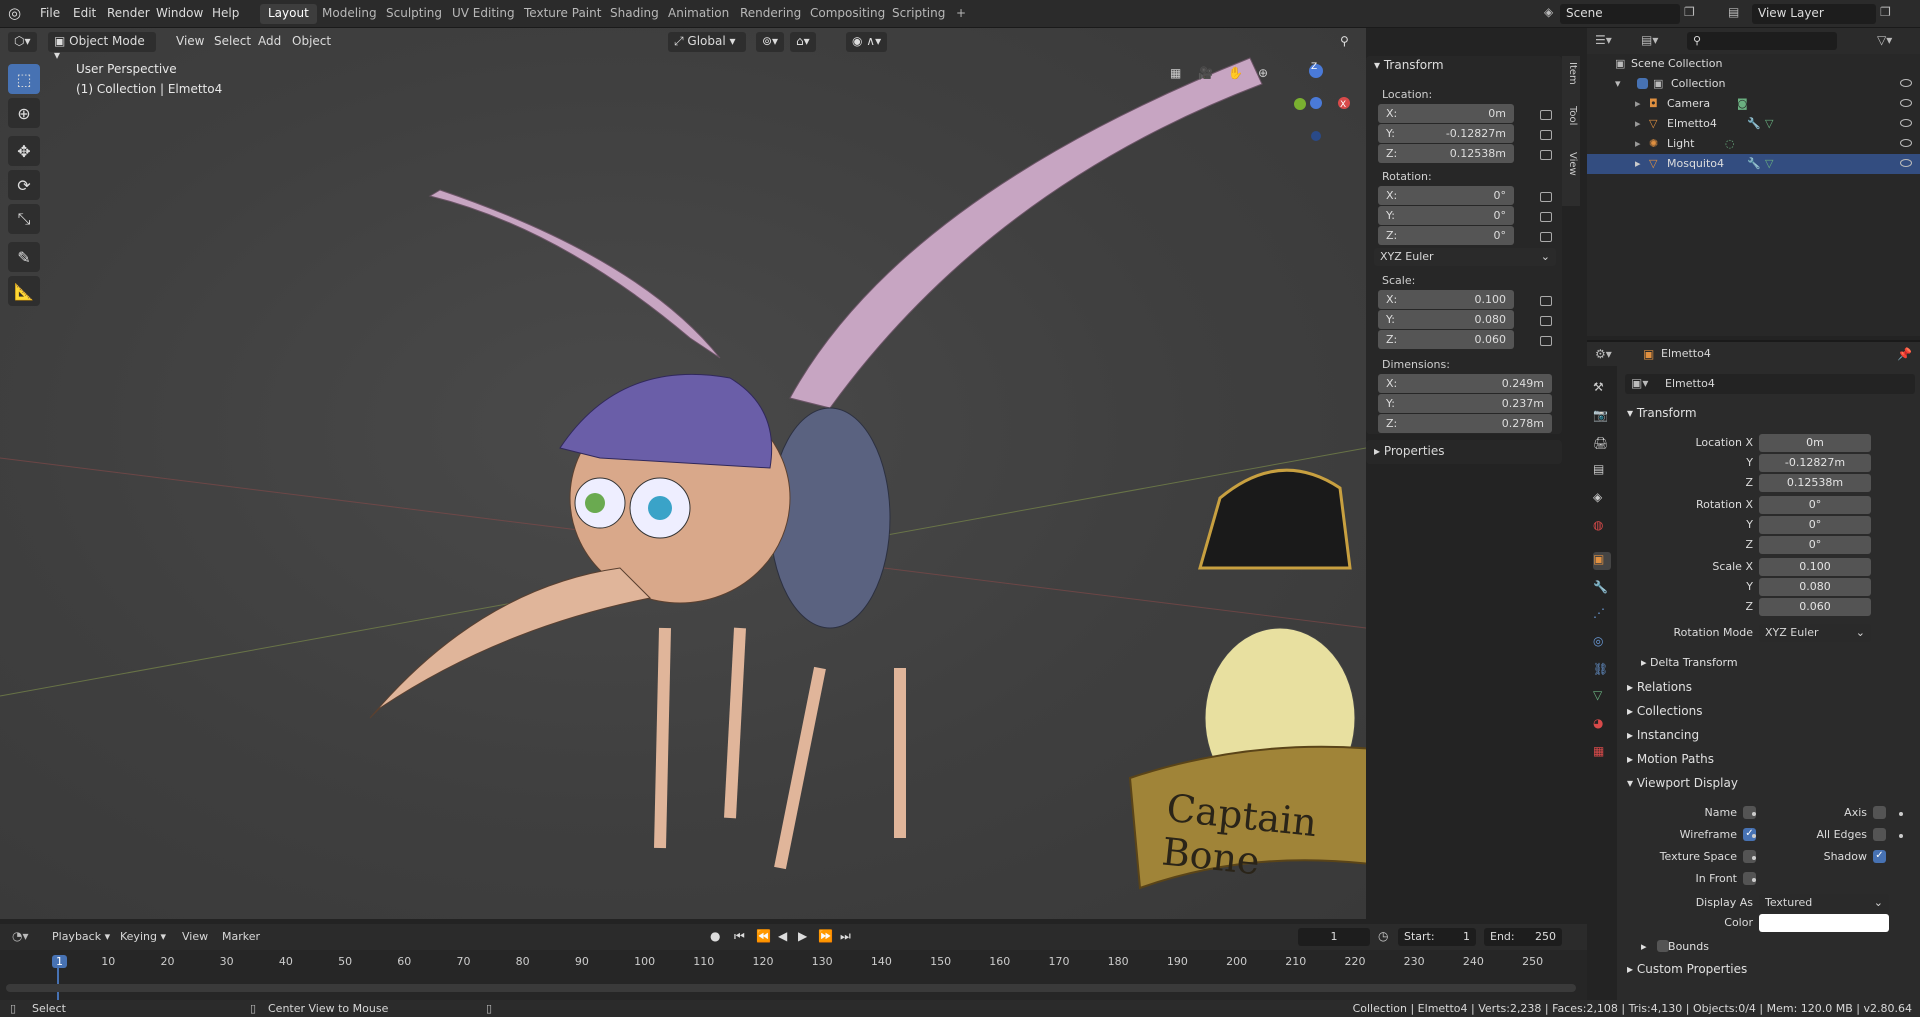 This screenshot has height=1017, width=1920. What do you see at coordinates (1603, 354) in the screenshot?
I see `properties-editor-icon: ⚙▾` at bounding box center [1603, 354].